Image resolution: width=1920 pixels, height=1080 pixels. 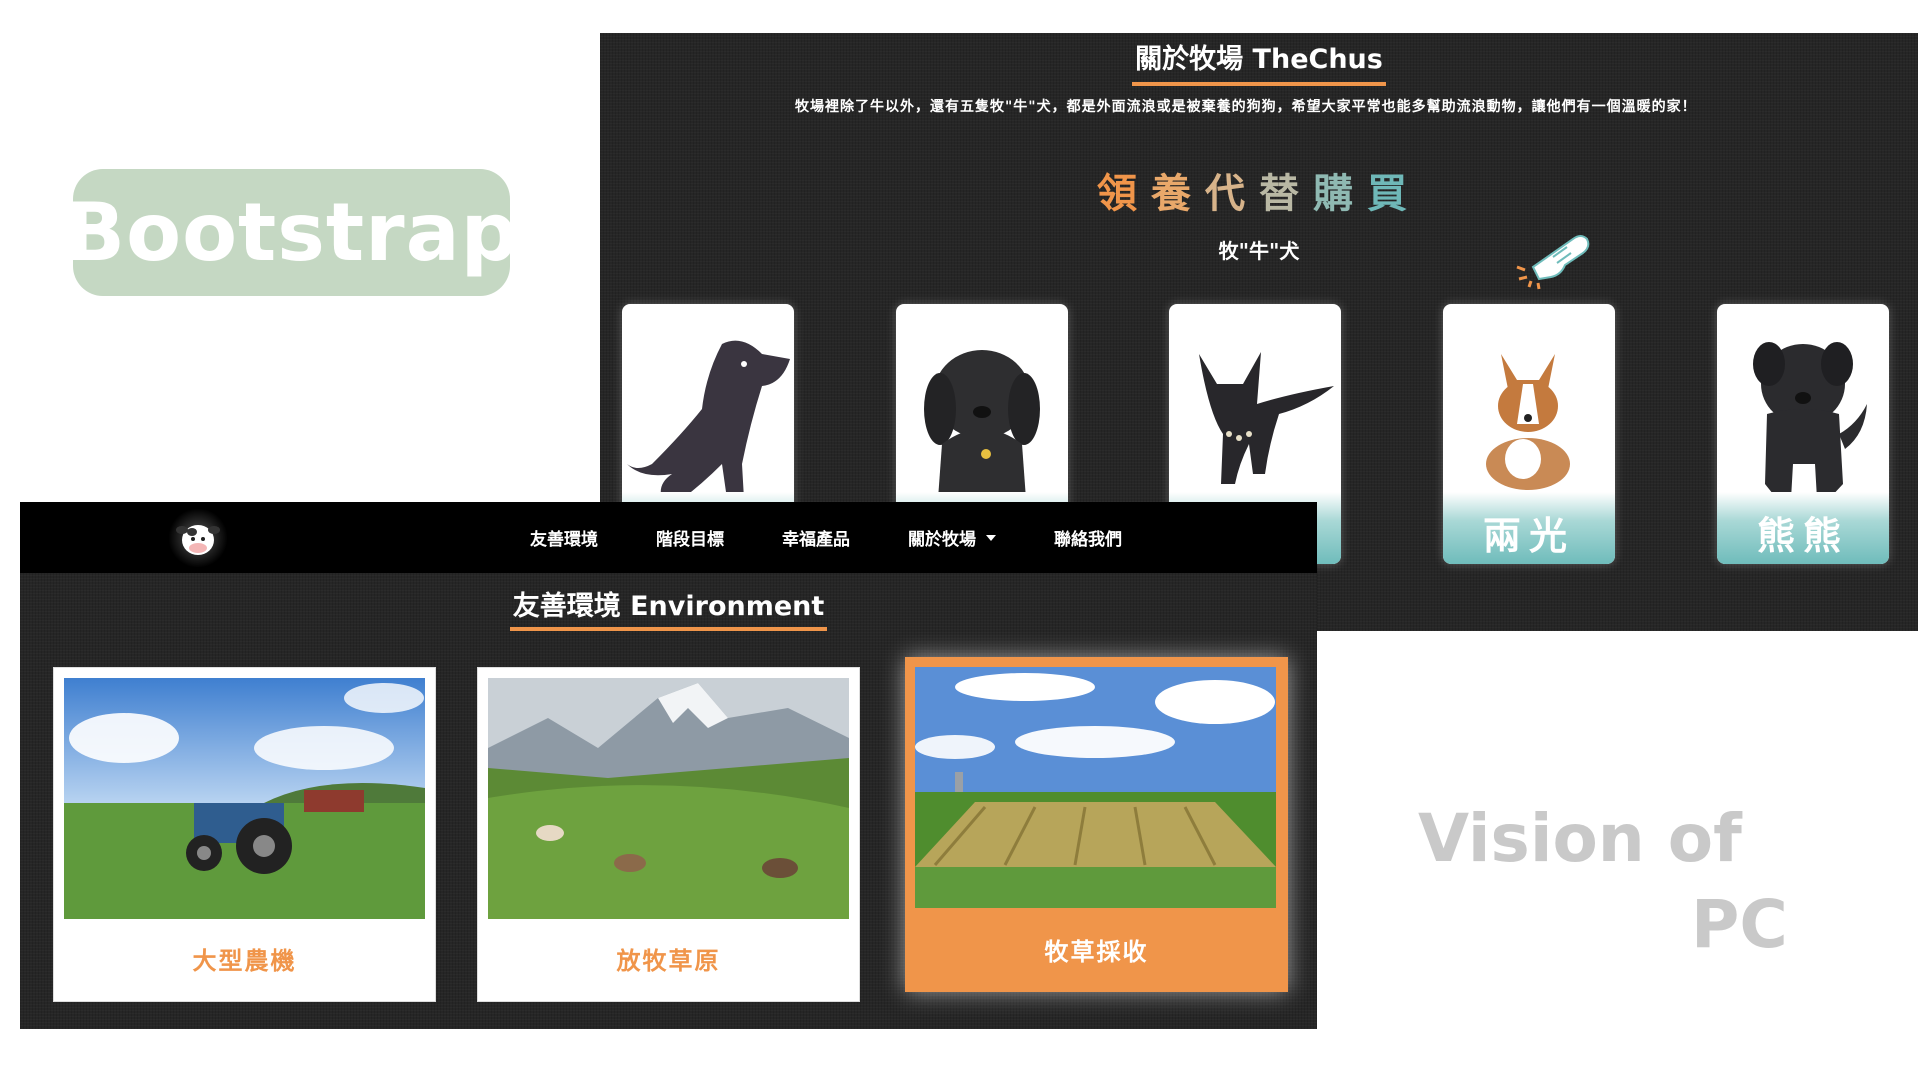 I want to click on nav-item-about-dropdown: 關於牧場, so click(x=952, y=537).